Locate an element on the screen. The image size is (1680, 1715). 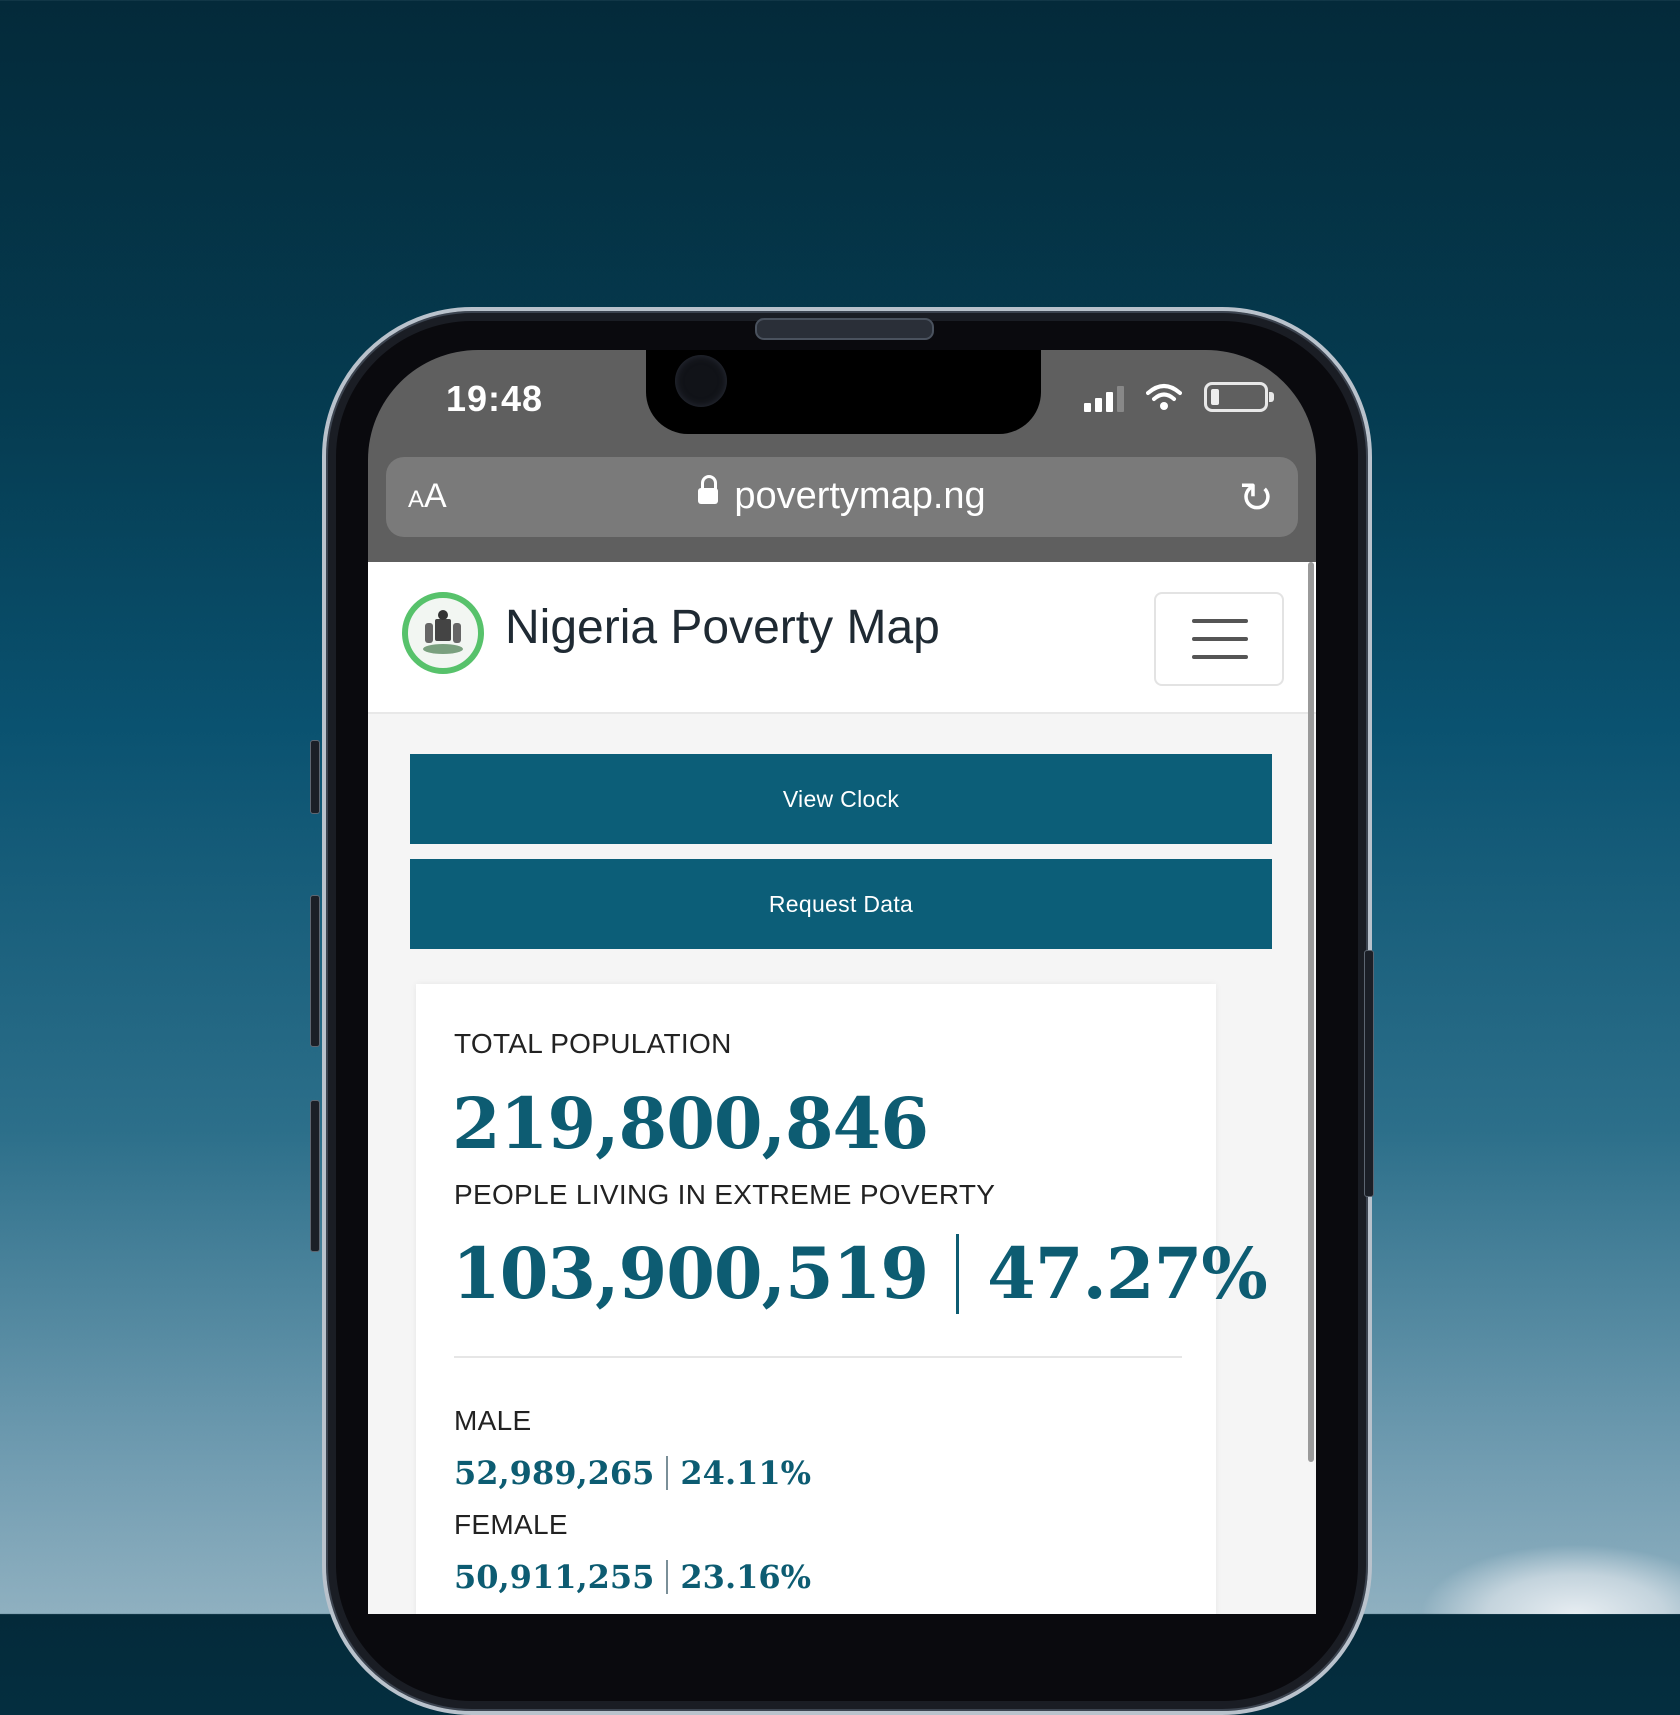
phone-volume-down is located at coordinates (315, 1176).